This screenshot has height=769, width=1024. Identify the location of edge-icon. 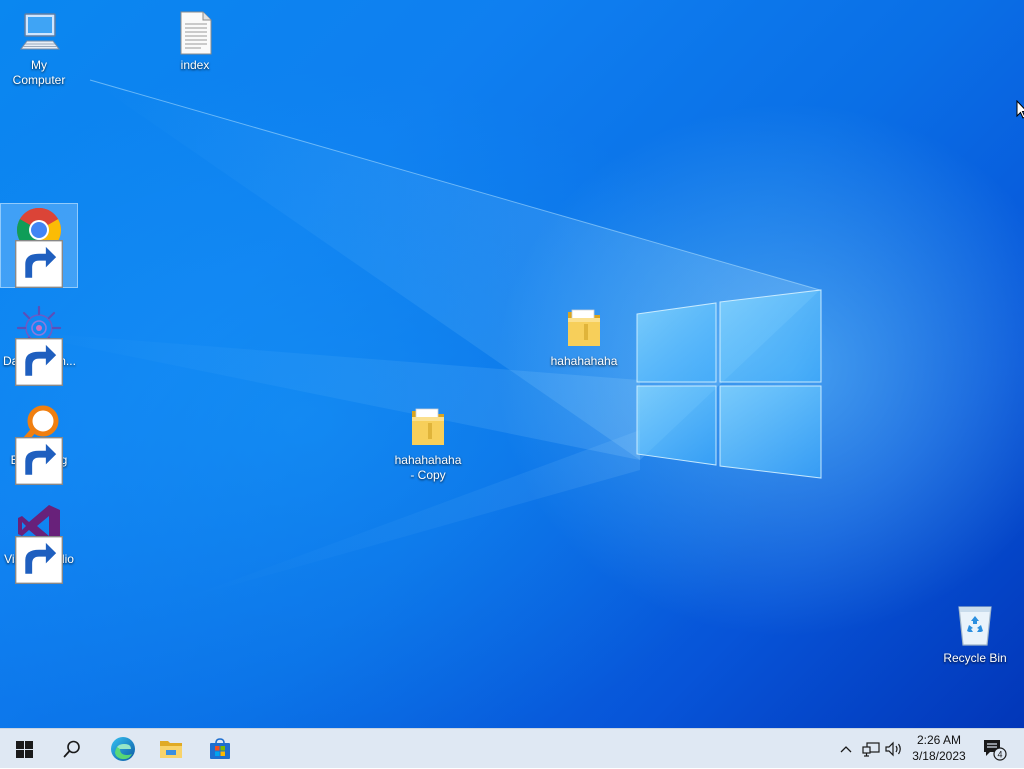
(123, 749).